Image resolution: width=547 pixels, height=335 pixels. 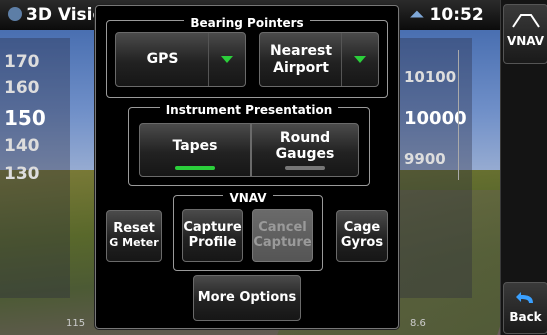 I want to click on round-gauges-button: Round Gauges, so click(x=305, y=150).